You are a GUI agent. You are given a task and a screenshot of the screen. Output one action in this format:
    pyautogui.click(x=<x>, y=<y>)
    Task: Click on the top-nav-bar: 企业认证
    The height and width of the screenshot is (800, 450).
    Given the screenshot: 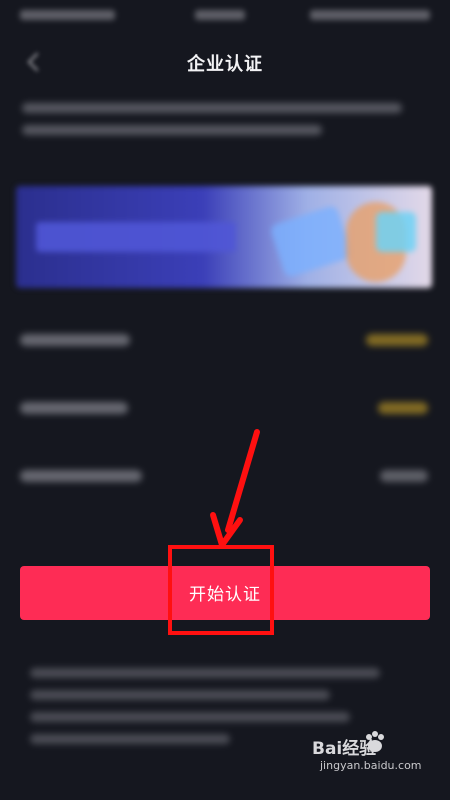 What is the action you would take?
    pyautogui.click(x=225, y=62)
    